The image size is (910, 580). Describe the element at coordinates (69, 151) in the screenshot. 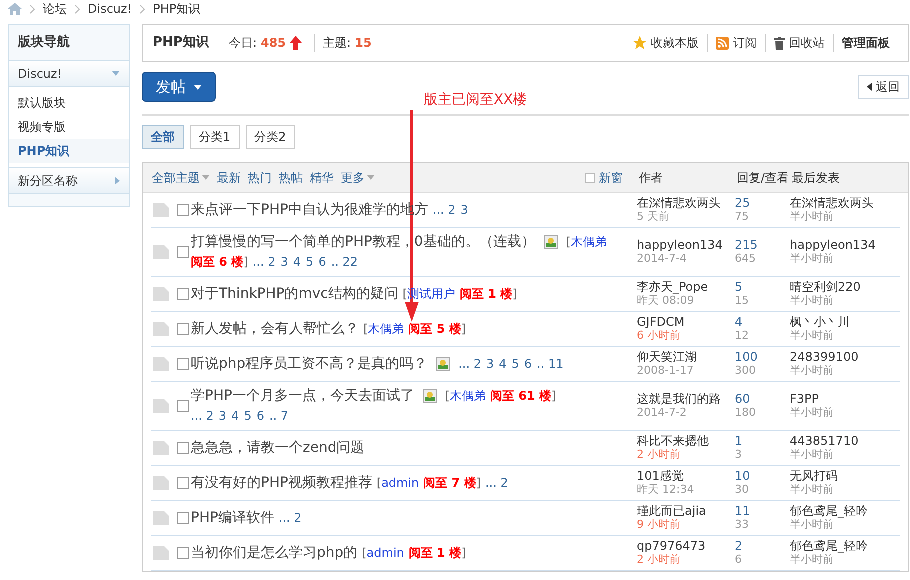

I see `sidebar-item: PHP知识` at that location.